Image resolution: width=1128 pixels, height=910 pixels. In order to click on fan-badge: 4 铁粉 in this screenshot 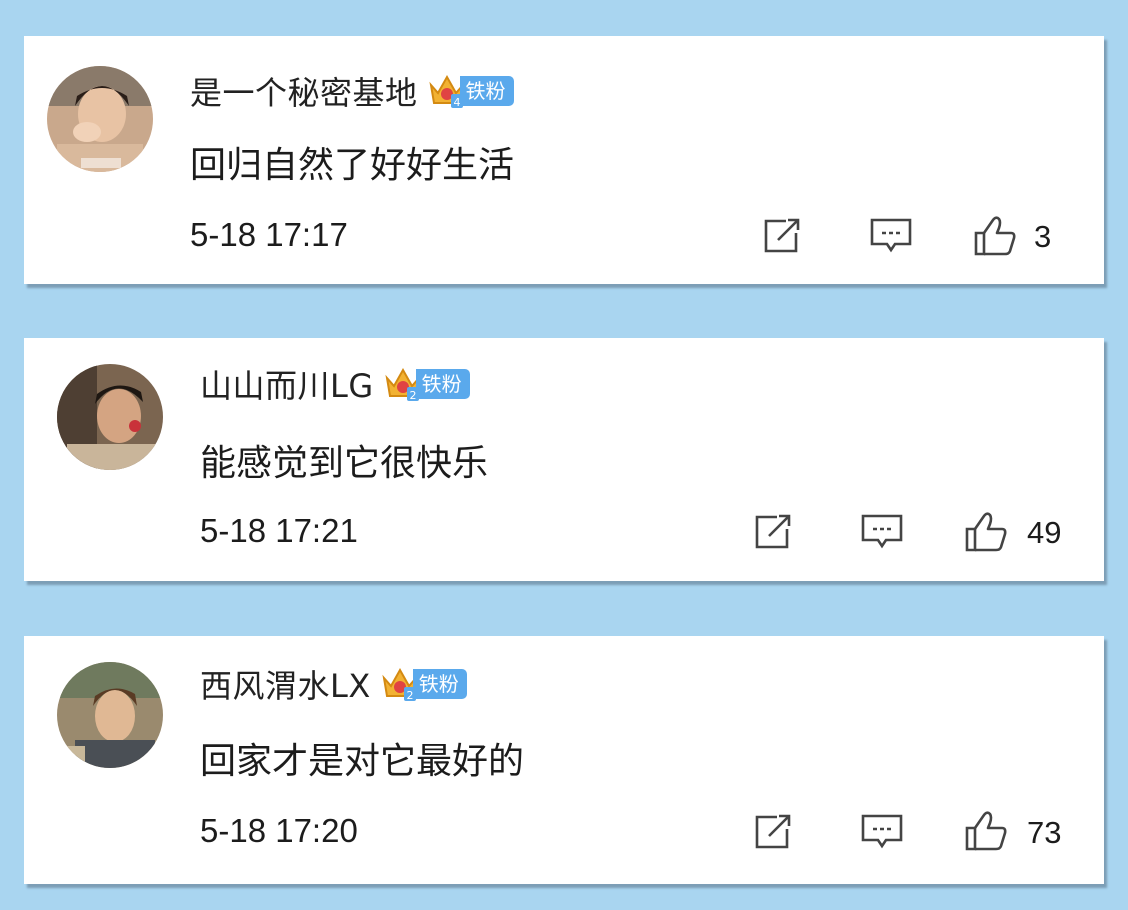, I will do `click(471, 91)`.